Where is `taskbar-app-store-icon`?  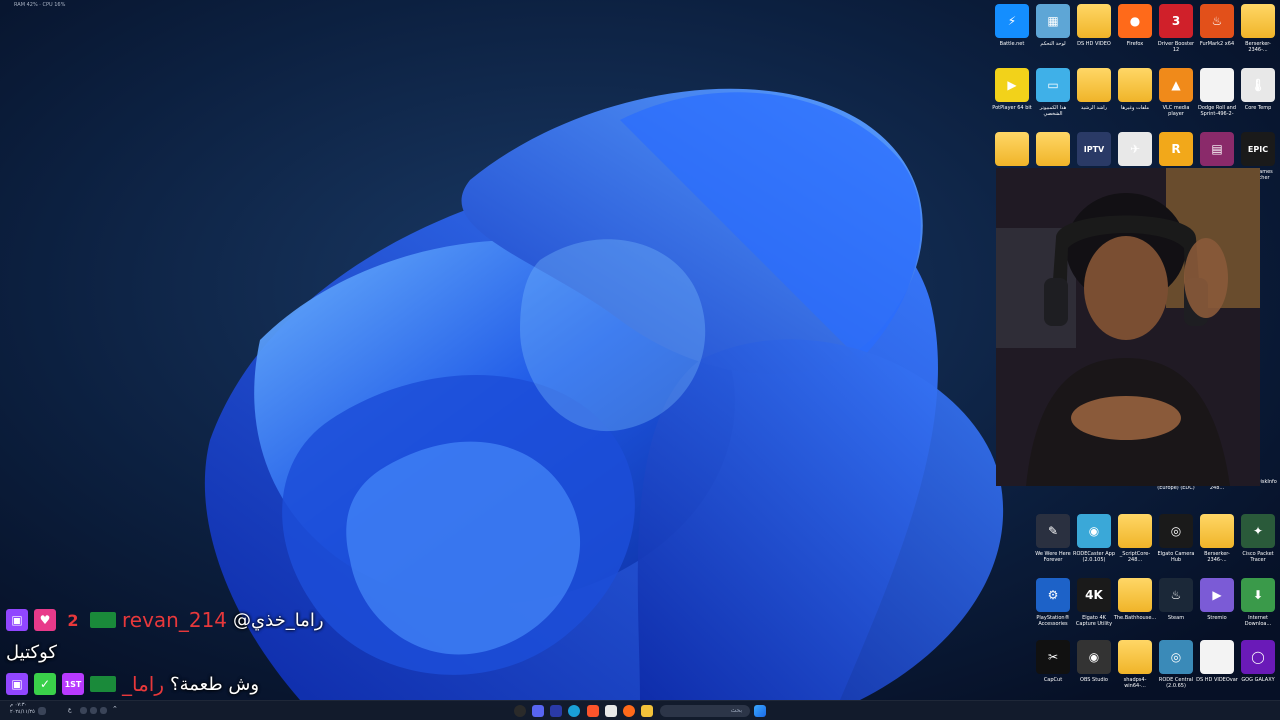 taskbar-app-store-icon is located at coordinates (611, 711).